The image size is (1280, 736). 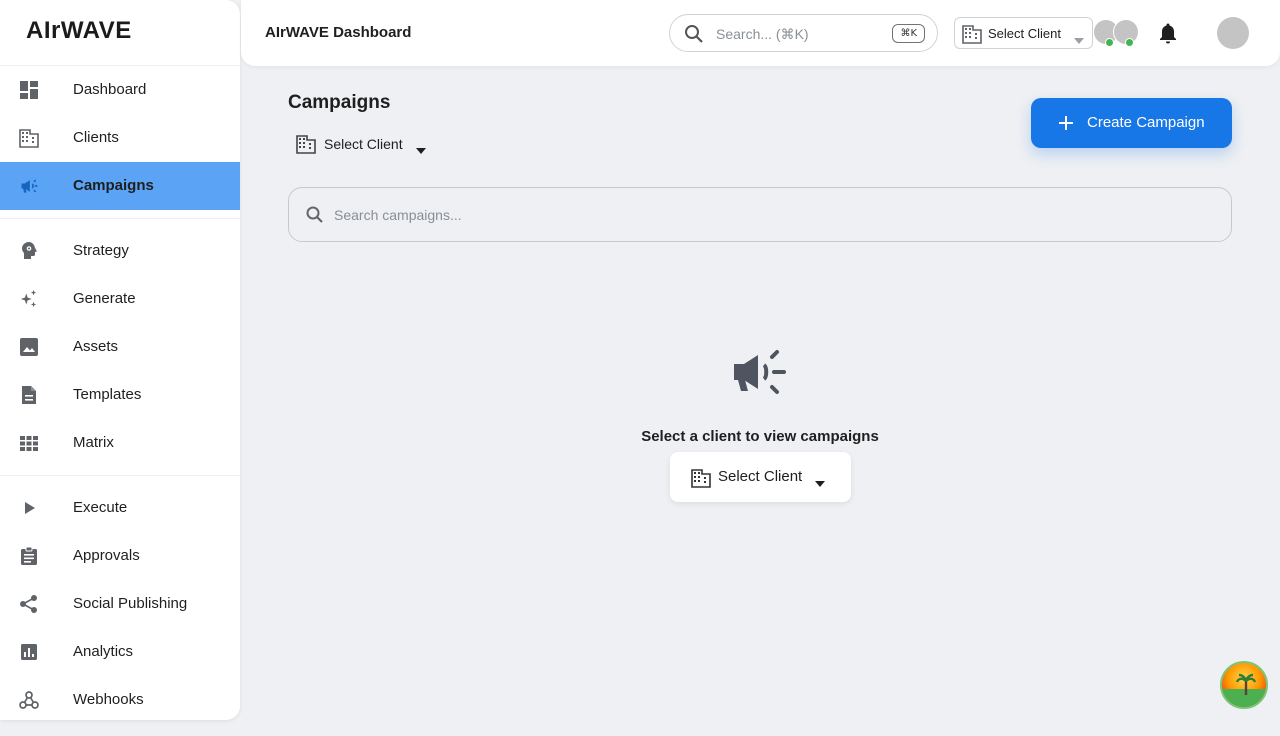 I want to click on brand-logo: AIrWAVE, so click(x=120, y=33).